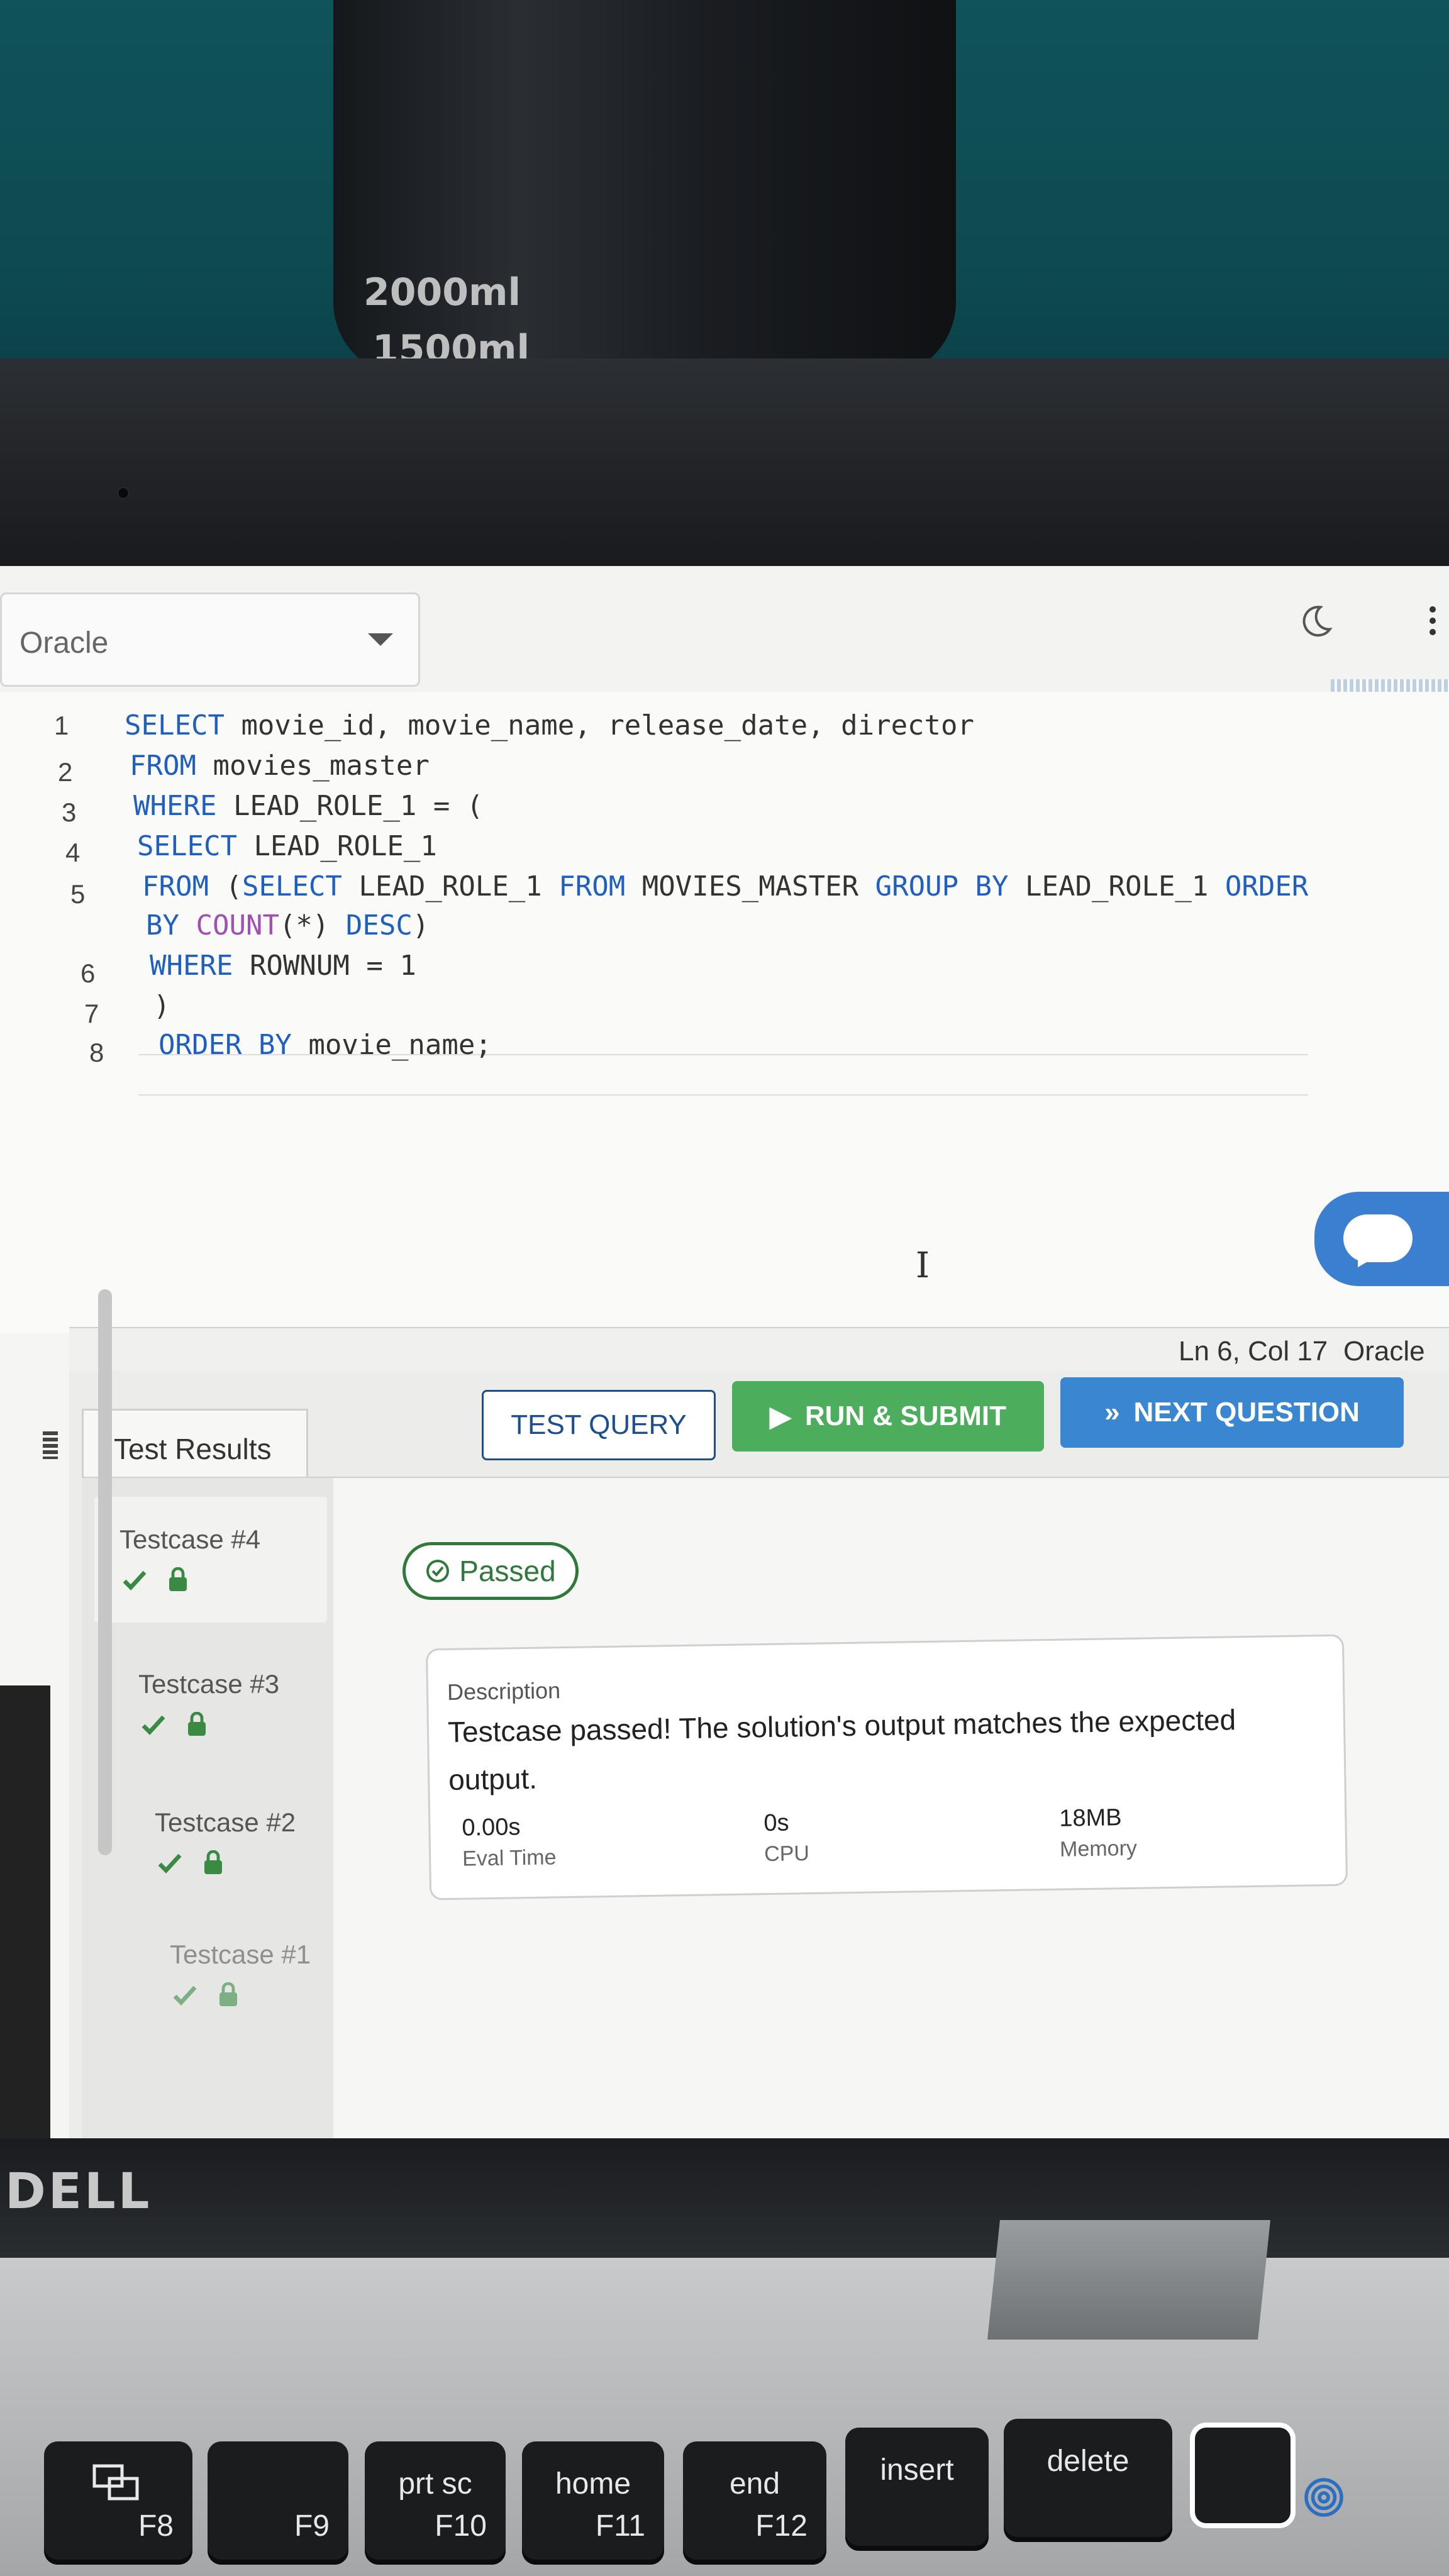  I want to click on testcase-item-4: Testcase #4, so click(210, 1560).